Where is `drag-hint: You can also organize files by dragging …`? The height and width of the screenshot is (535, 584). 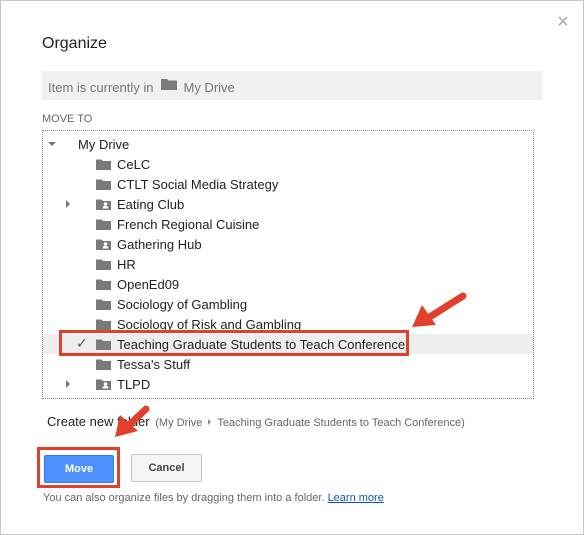 drag-hint: You can also organize files by dragging … is located at coordinates (213, 498).